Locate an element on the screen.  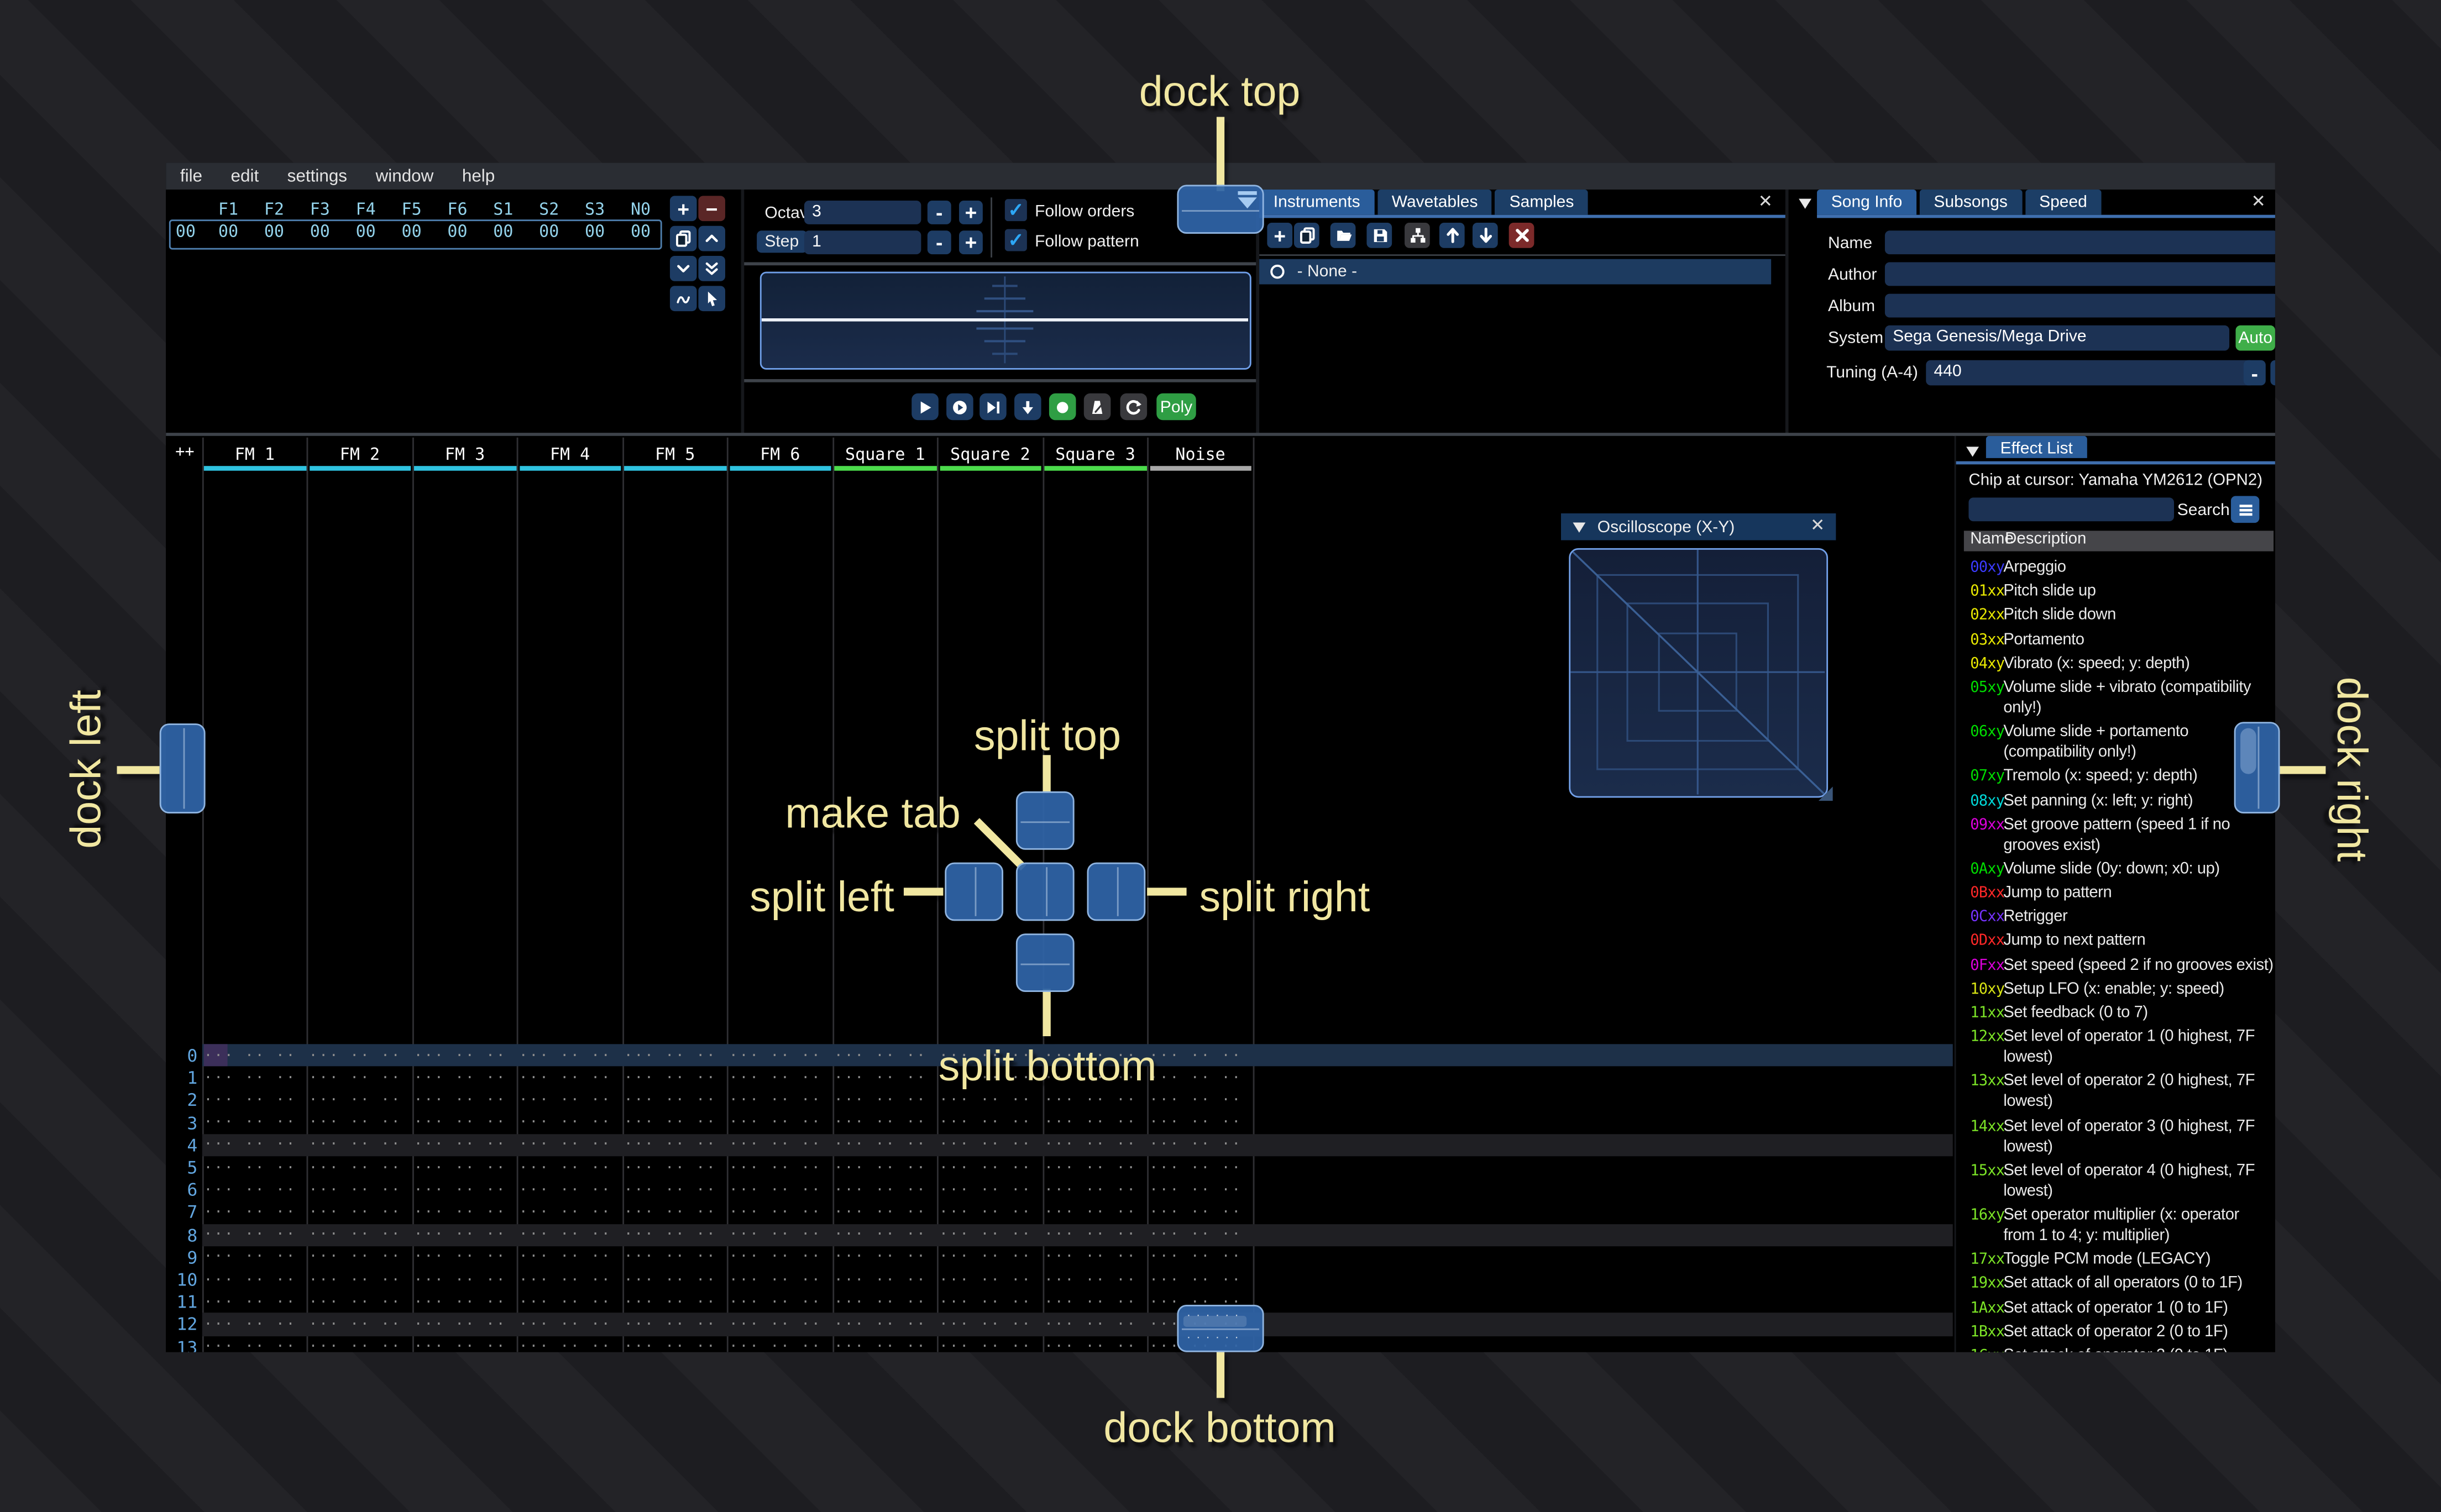
auto-button: Auto is located at coordinates (2255, 338).